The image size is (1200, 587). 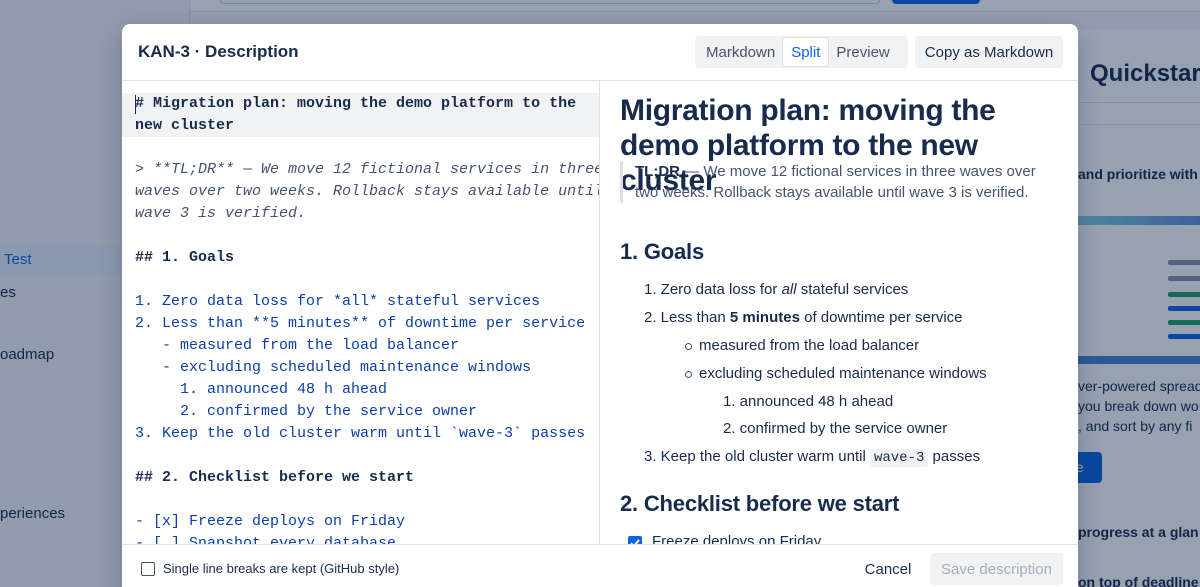 I want to click on task-label: Freeze deploys on Friday, so click(x=737, y=538).